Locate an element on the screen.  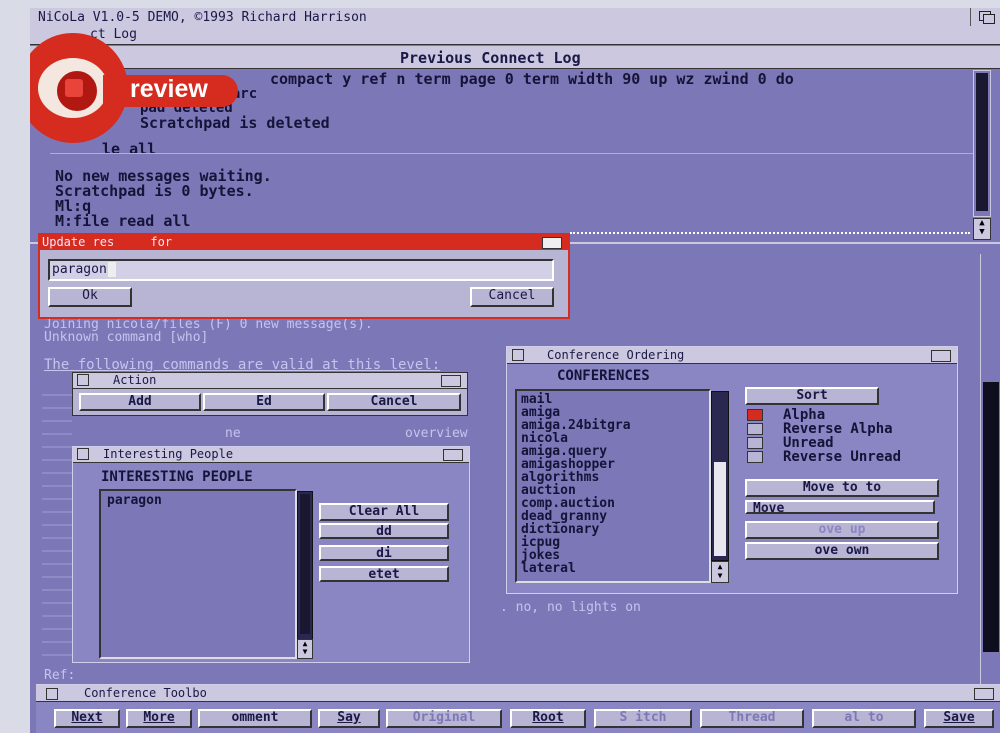
action-depth-gadget is located at coordinates (451, 381).